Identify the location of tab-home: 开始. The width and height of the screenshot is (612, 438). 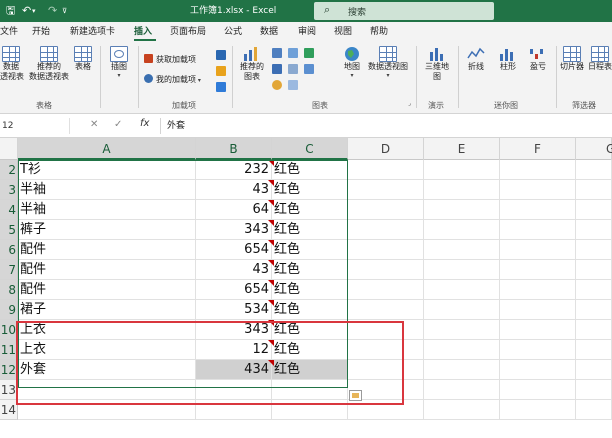
(41, 32).